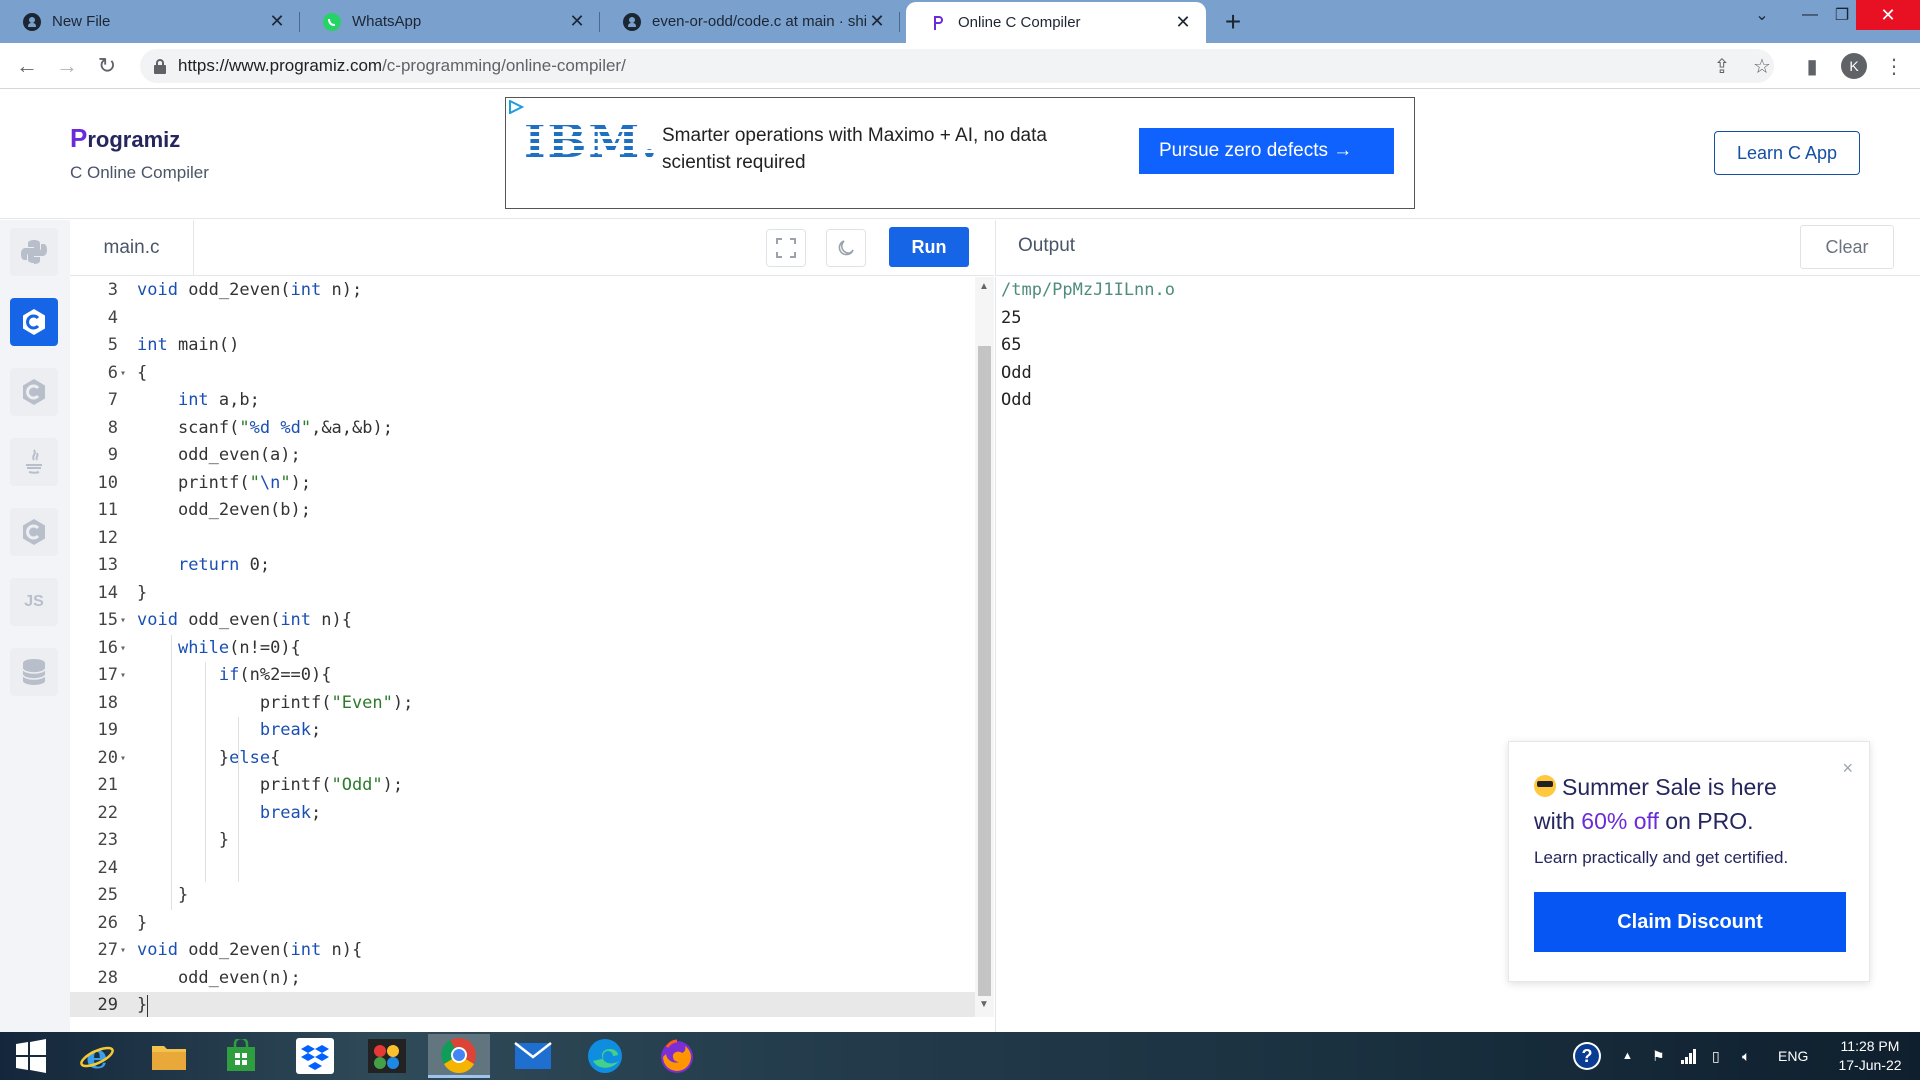 The height and width of the screenshot is (1080, 1920). Describe the element at coordinates (1690, 922) in the screenshot. I see `claim-discount-button: Claim Discount` at that location.